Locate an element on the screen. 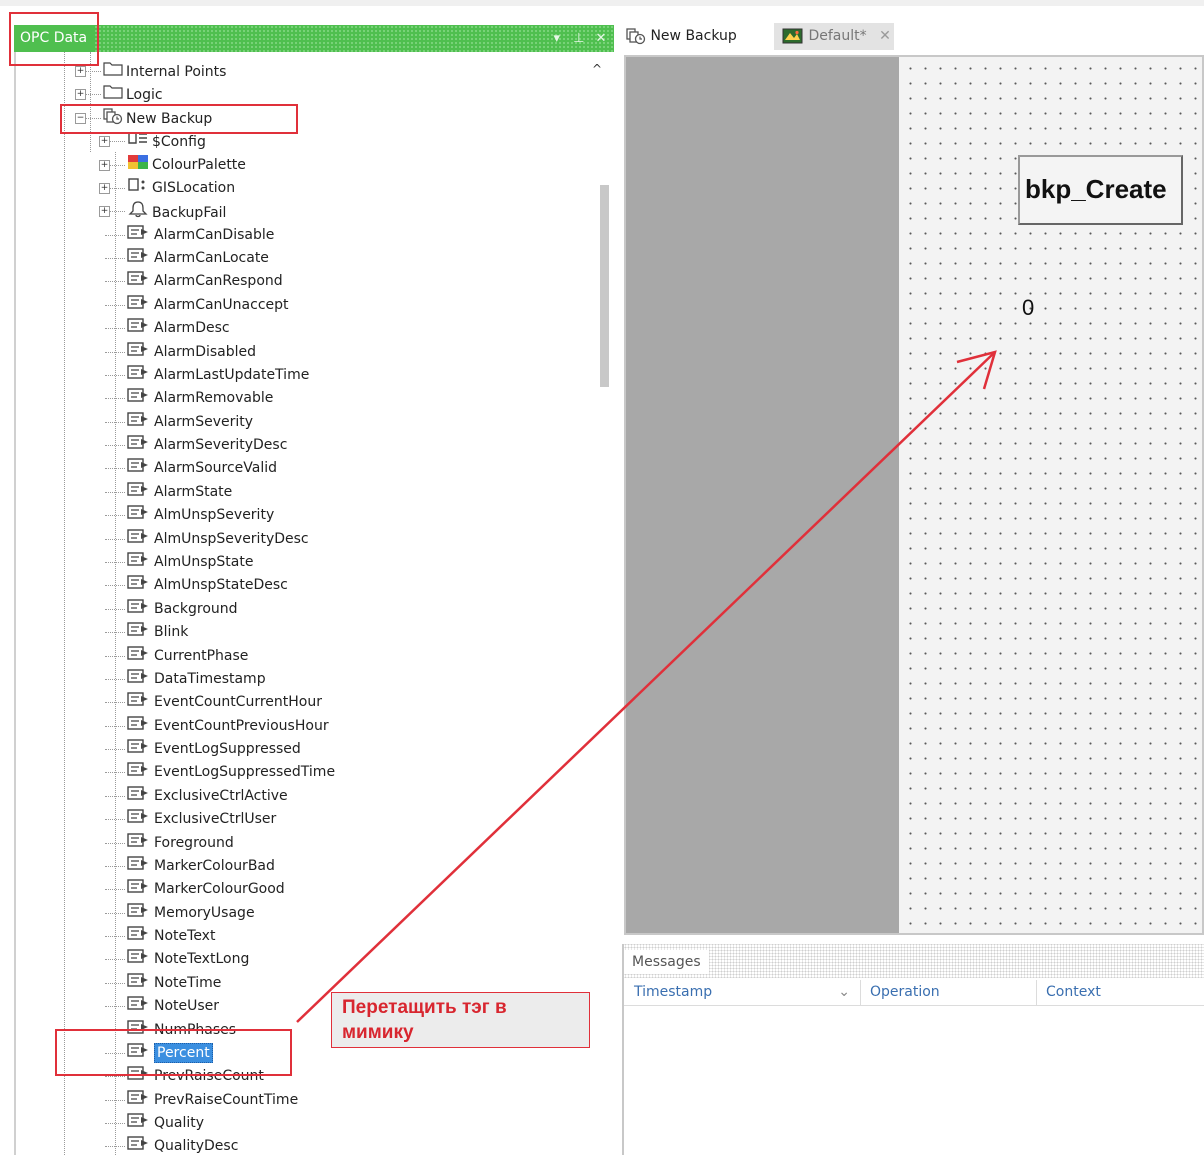 The image size is (1204, 1155). tree-item-label: AlarmCanRespond is located at coordinates (218, 281).